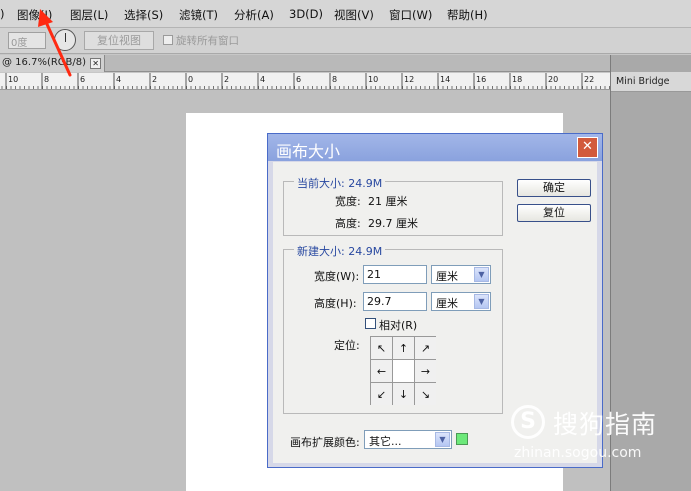  Describe the element at coordinates (89, 15) in the screenshot. I see `menu-item-layer: 图层(L)` at that location.